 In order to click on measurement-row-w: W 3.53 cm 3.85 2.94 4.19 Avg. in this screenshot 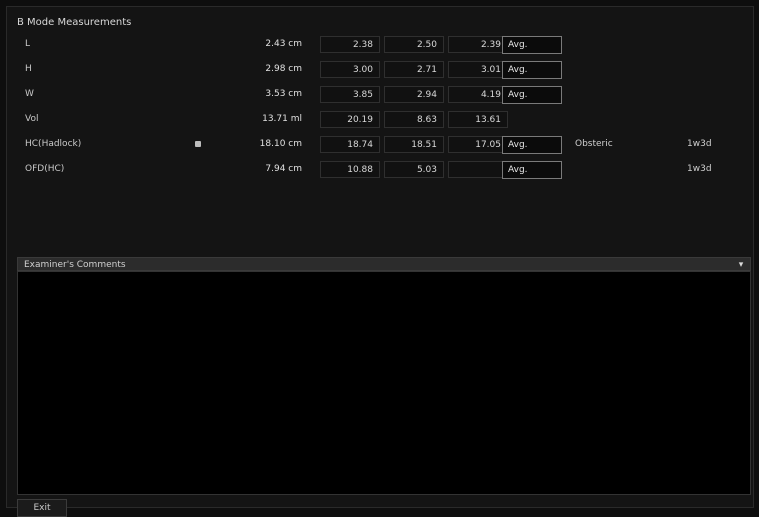, I will do `click(380, 95)`.